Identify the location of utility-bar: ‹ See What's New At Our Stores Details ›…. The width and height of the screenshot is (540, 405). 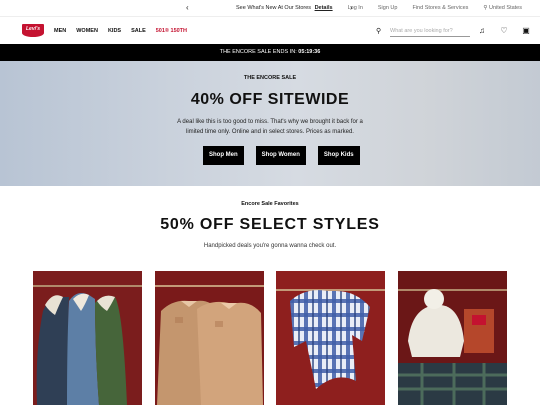
(270, 8).